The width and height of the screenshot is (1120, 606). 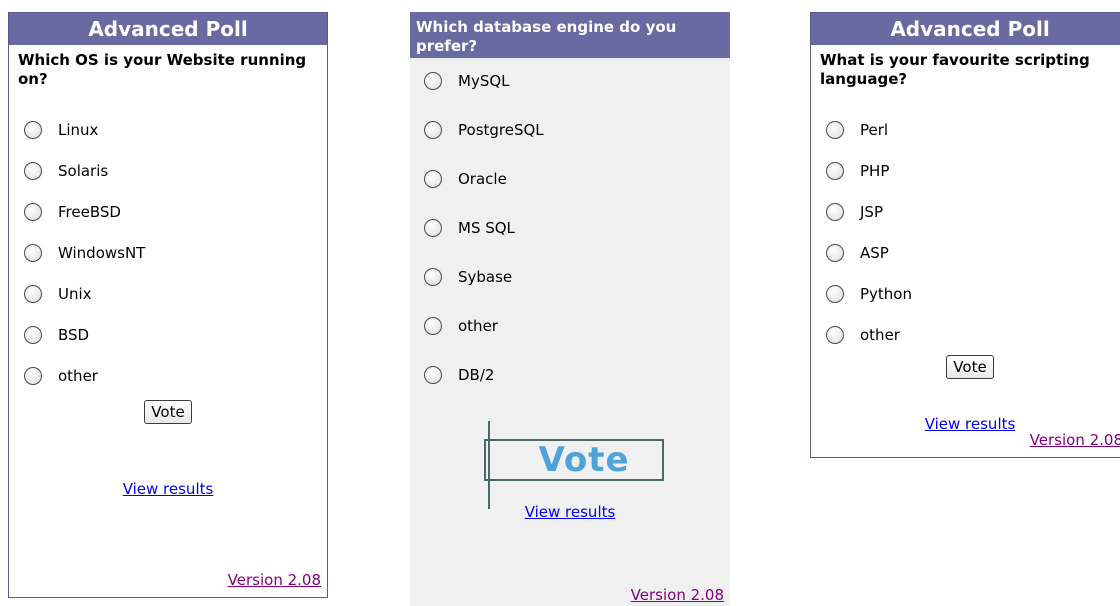 What do you see at coordinates (886, 293) in the screenshot?
I see `option-label: Python` at bounding box center [886, 293].